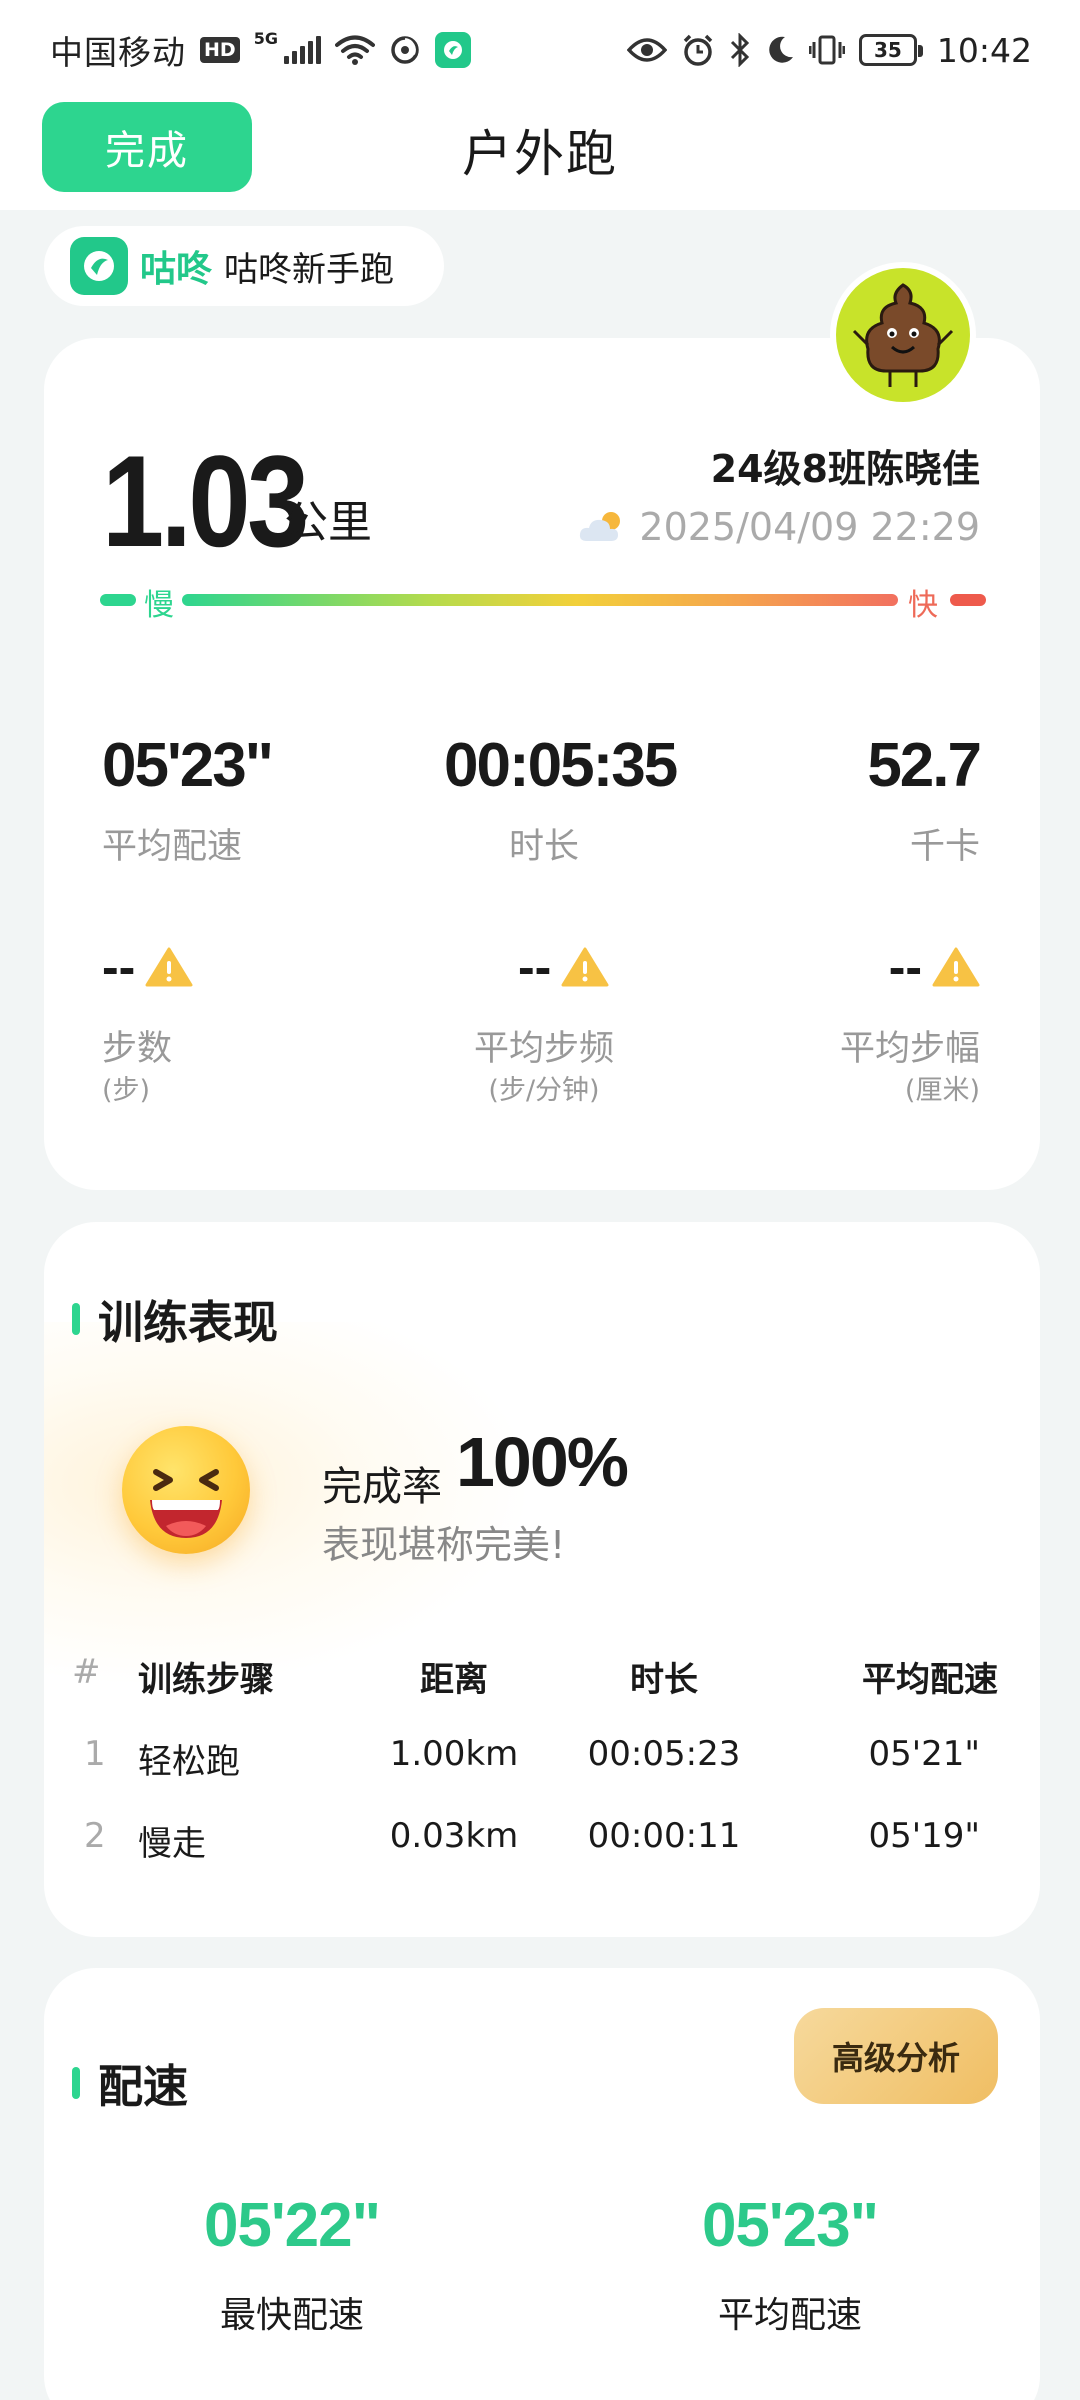 This screenshot has width=1080, height=2400. What do you see at coordinates (944, 847) in the screenshot?
I see `calories-label: 千卡` at bounding box center [944, 847].